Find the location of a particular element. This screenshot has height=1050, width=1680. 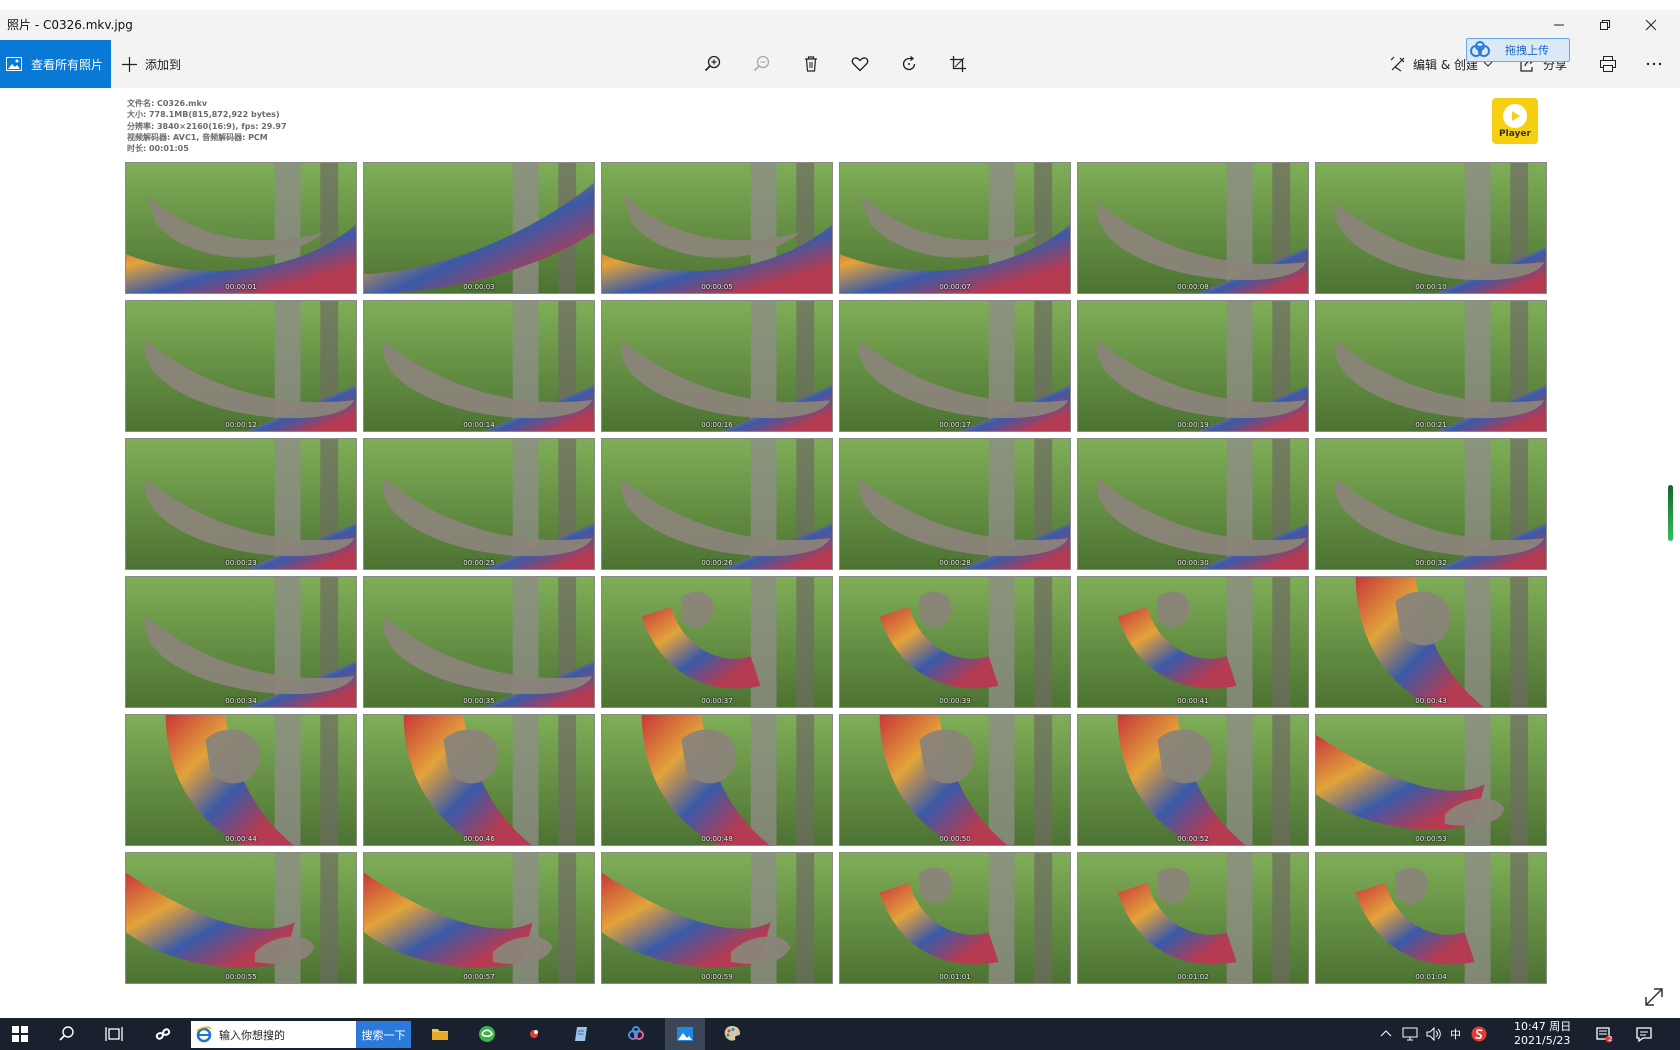

video-thumbnail: 00:00:46 is located at coordinates (479, 780).